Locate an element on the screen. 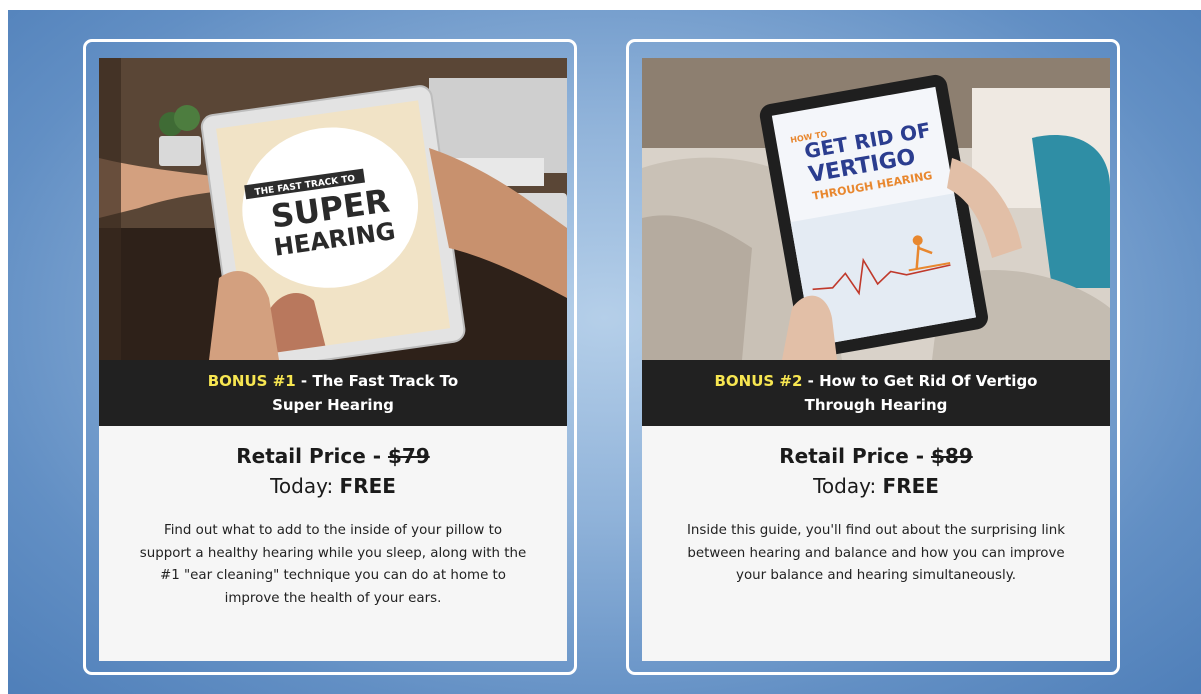  bonus-1-today-label: Today: is located at coordinates (305, 486).